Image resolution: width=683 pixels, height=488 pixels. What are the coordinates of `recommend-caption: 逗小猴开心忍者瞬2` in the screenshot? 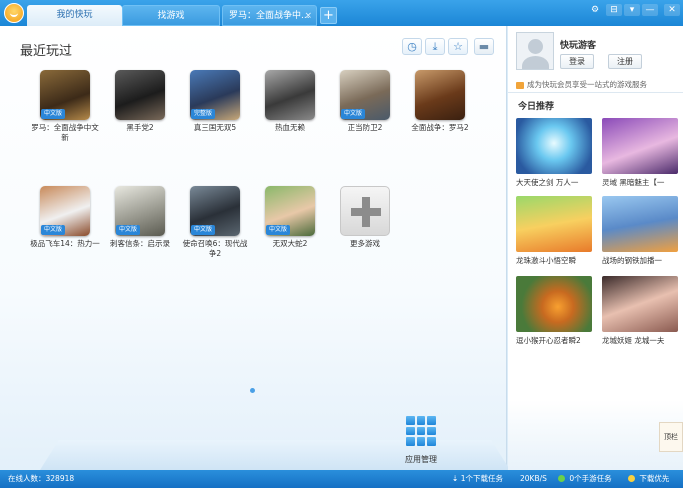 It's located at (554, 340).